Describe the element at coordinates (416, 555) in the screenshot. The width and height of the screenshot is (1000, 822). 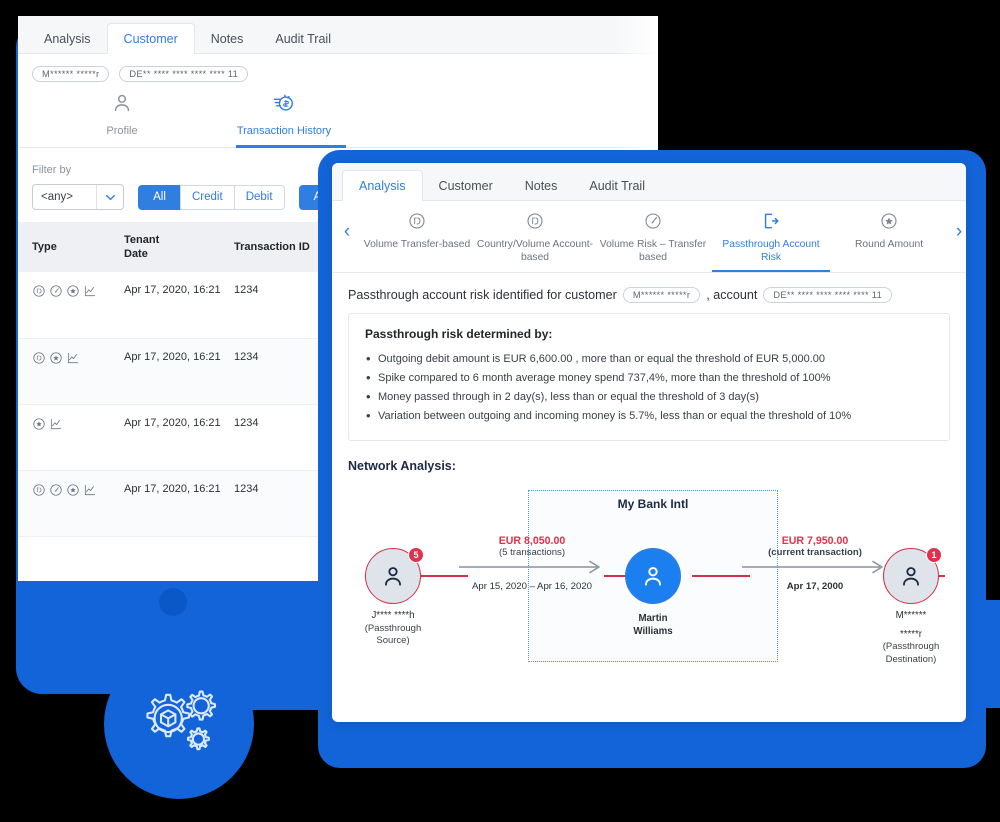
I see `node-source-badge: 5` at that location.